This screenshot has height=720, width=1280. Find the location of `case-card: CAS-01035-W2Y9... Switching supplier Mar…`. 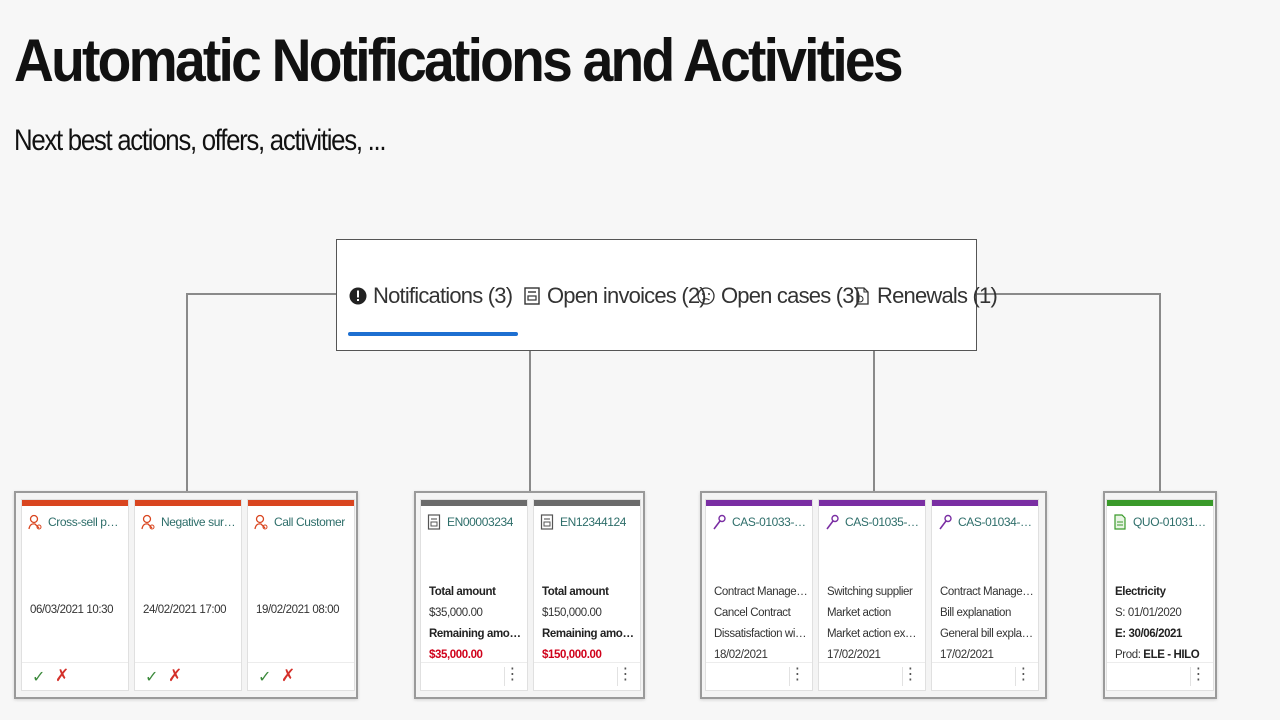

case-card: CAS-01035-W2Y9... Switching supplier Mar… is located at coordinates (872, 595).